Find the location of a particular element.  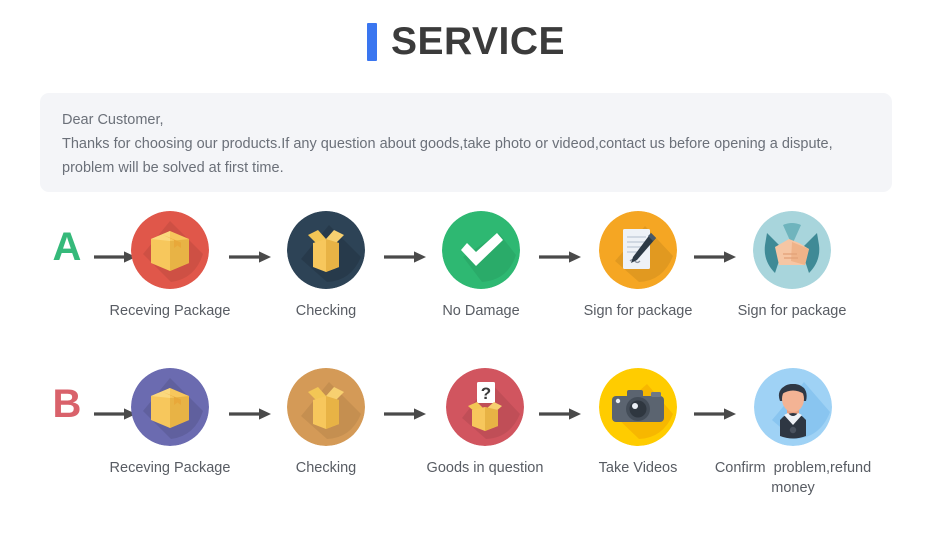

row-label-b: B is located at coordinates (67, 404).